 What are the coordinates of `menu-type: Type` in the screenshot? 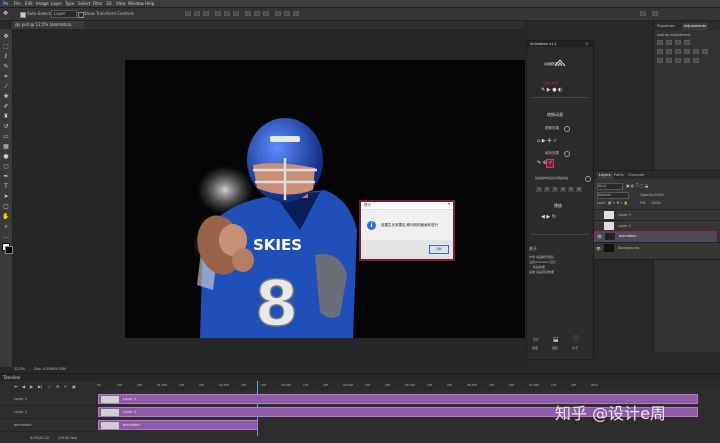 It's located at (69, 3).